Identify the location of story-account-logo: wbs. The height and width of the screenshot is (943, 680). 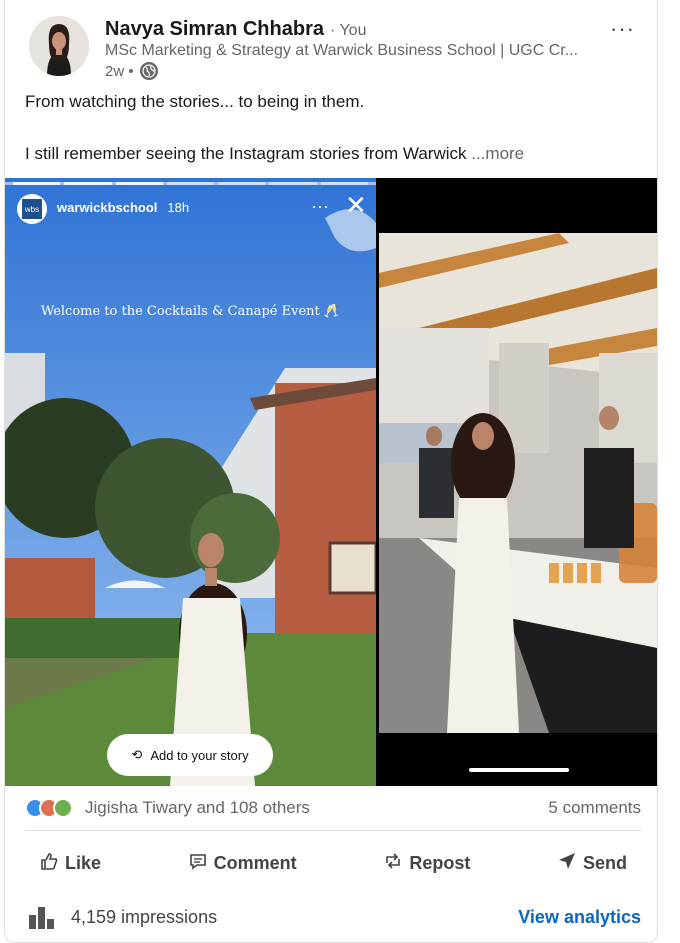
(32, 209).